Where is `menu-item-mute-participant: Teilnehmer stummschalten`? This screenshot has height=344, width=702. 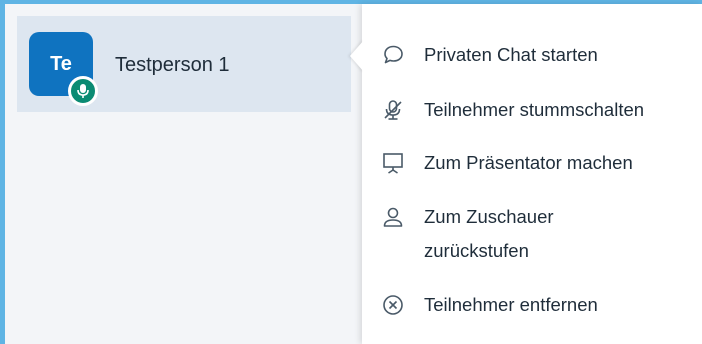
menu-item-mute-participant: Teilnehmer stummschalten is located at coordinates (532, 110).